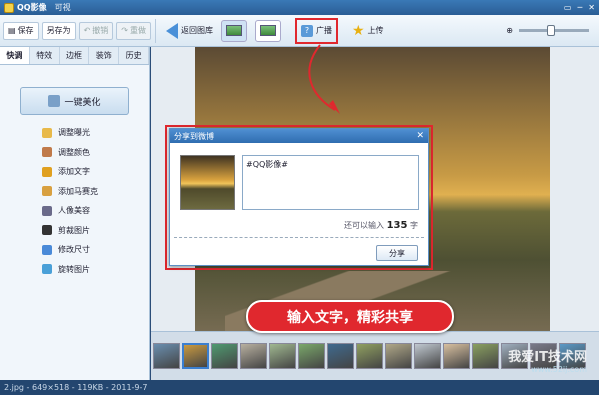 This screenshot has height=395, width=599. I want to click on sidebar-item-color: 调整颜色, so click(74, 153).